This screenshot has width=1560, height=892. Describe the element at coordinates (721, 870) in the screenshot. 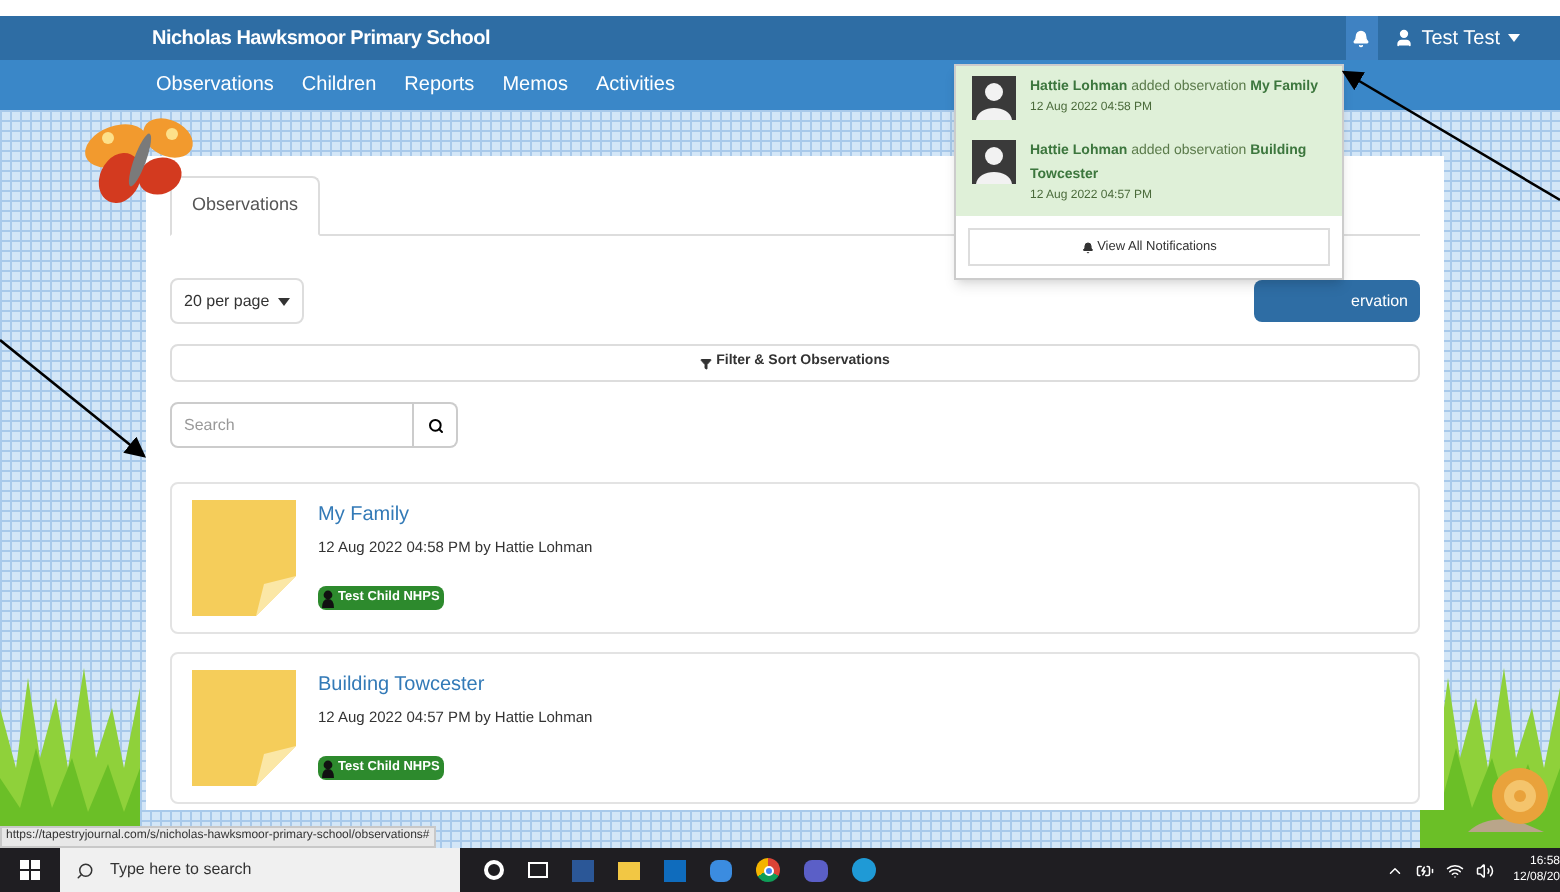

I see `app-icon` at that location.